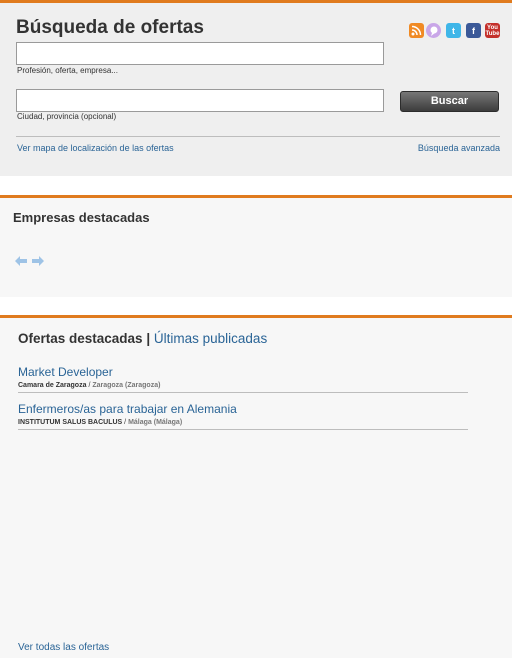  I want to click on offer-company: Camara de Zaragoza, so click(52, 385).